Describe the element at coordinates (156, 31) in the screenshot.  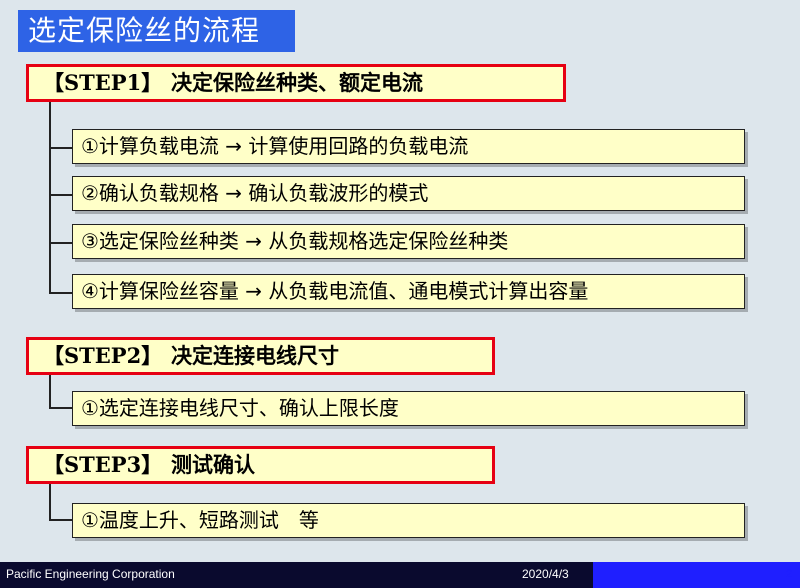
I see `slide-title: 选定保险丝的流程` at that location.